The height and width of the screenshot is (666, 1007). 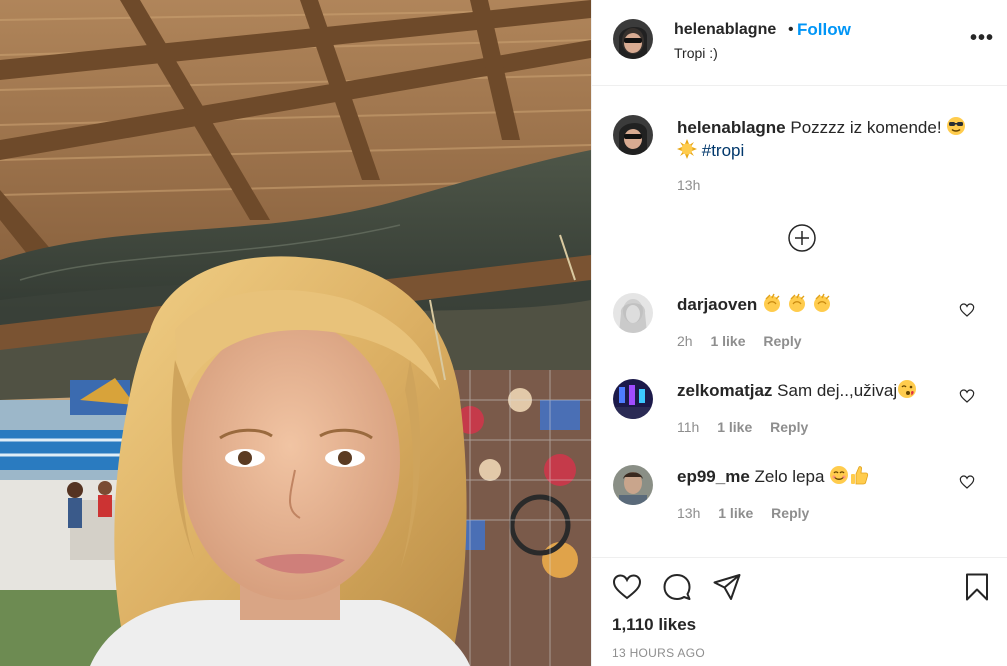 I want to click on more-options-icon: •••, so click(x=982, y=38).